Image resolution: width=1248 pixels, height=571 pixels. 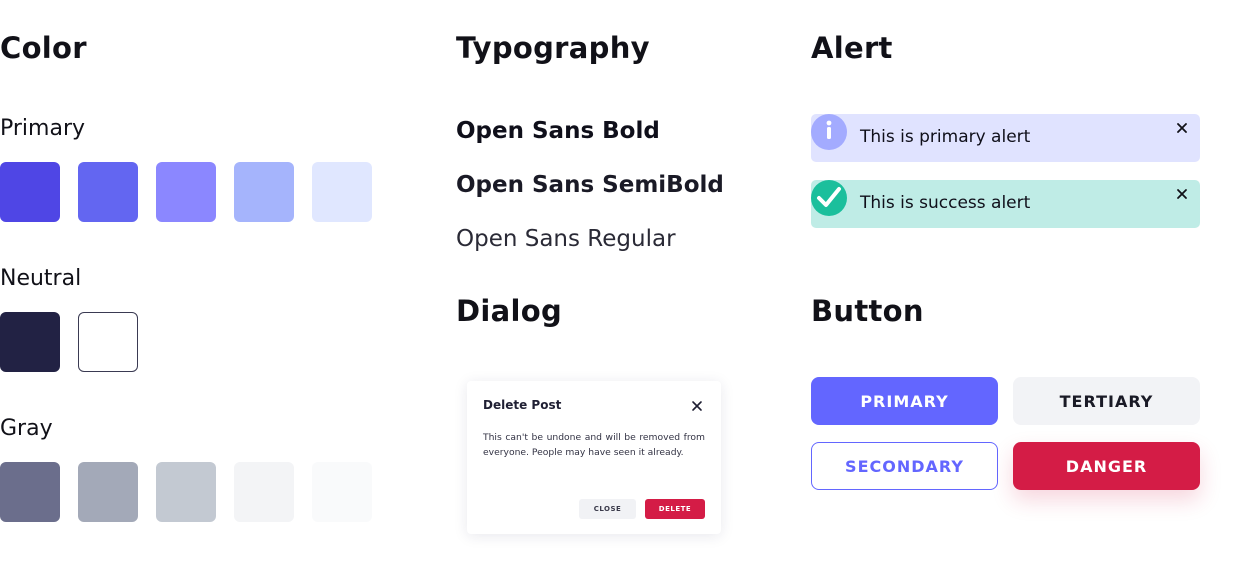 What do you see at coordinates (522, 405) in the screenshot?
I see `dialog-title: Delete Post` at bounding box center [522, 405].